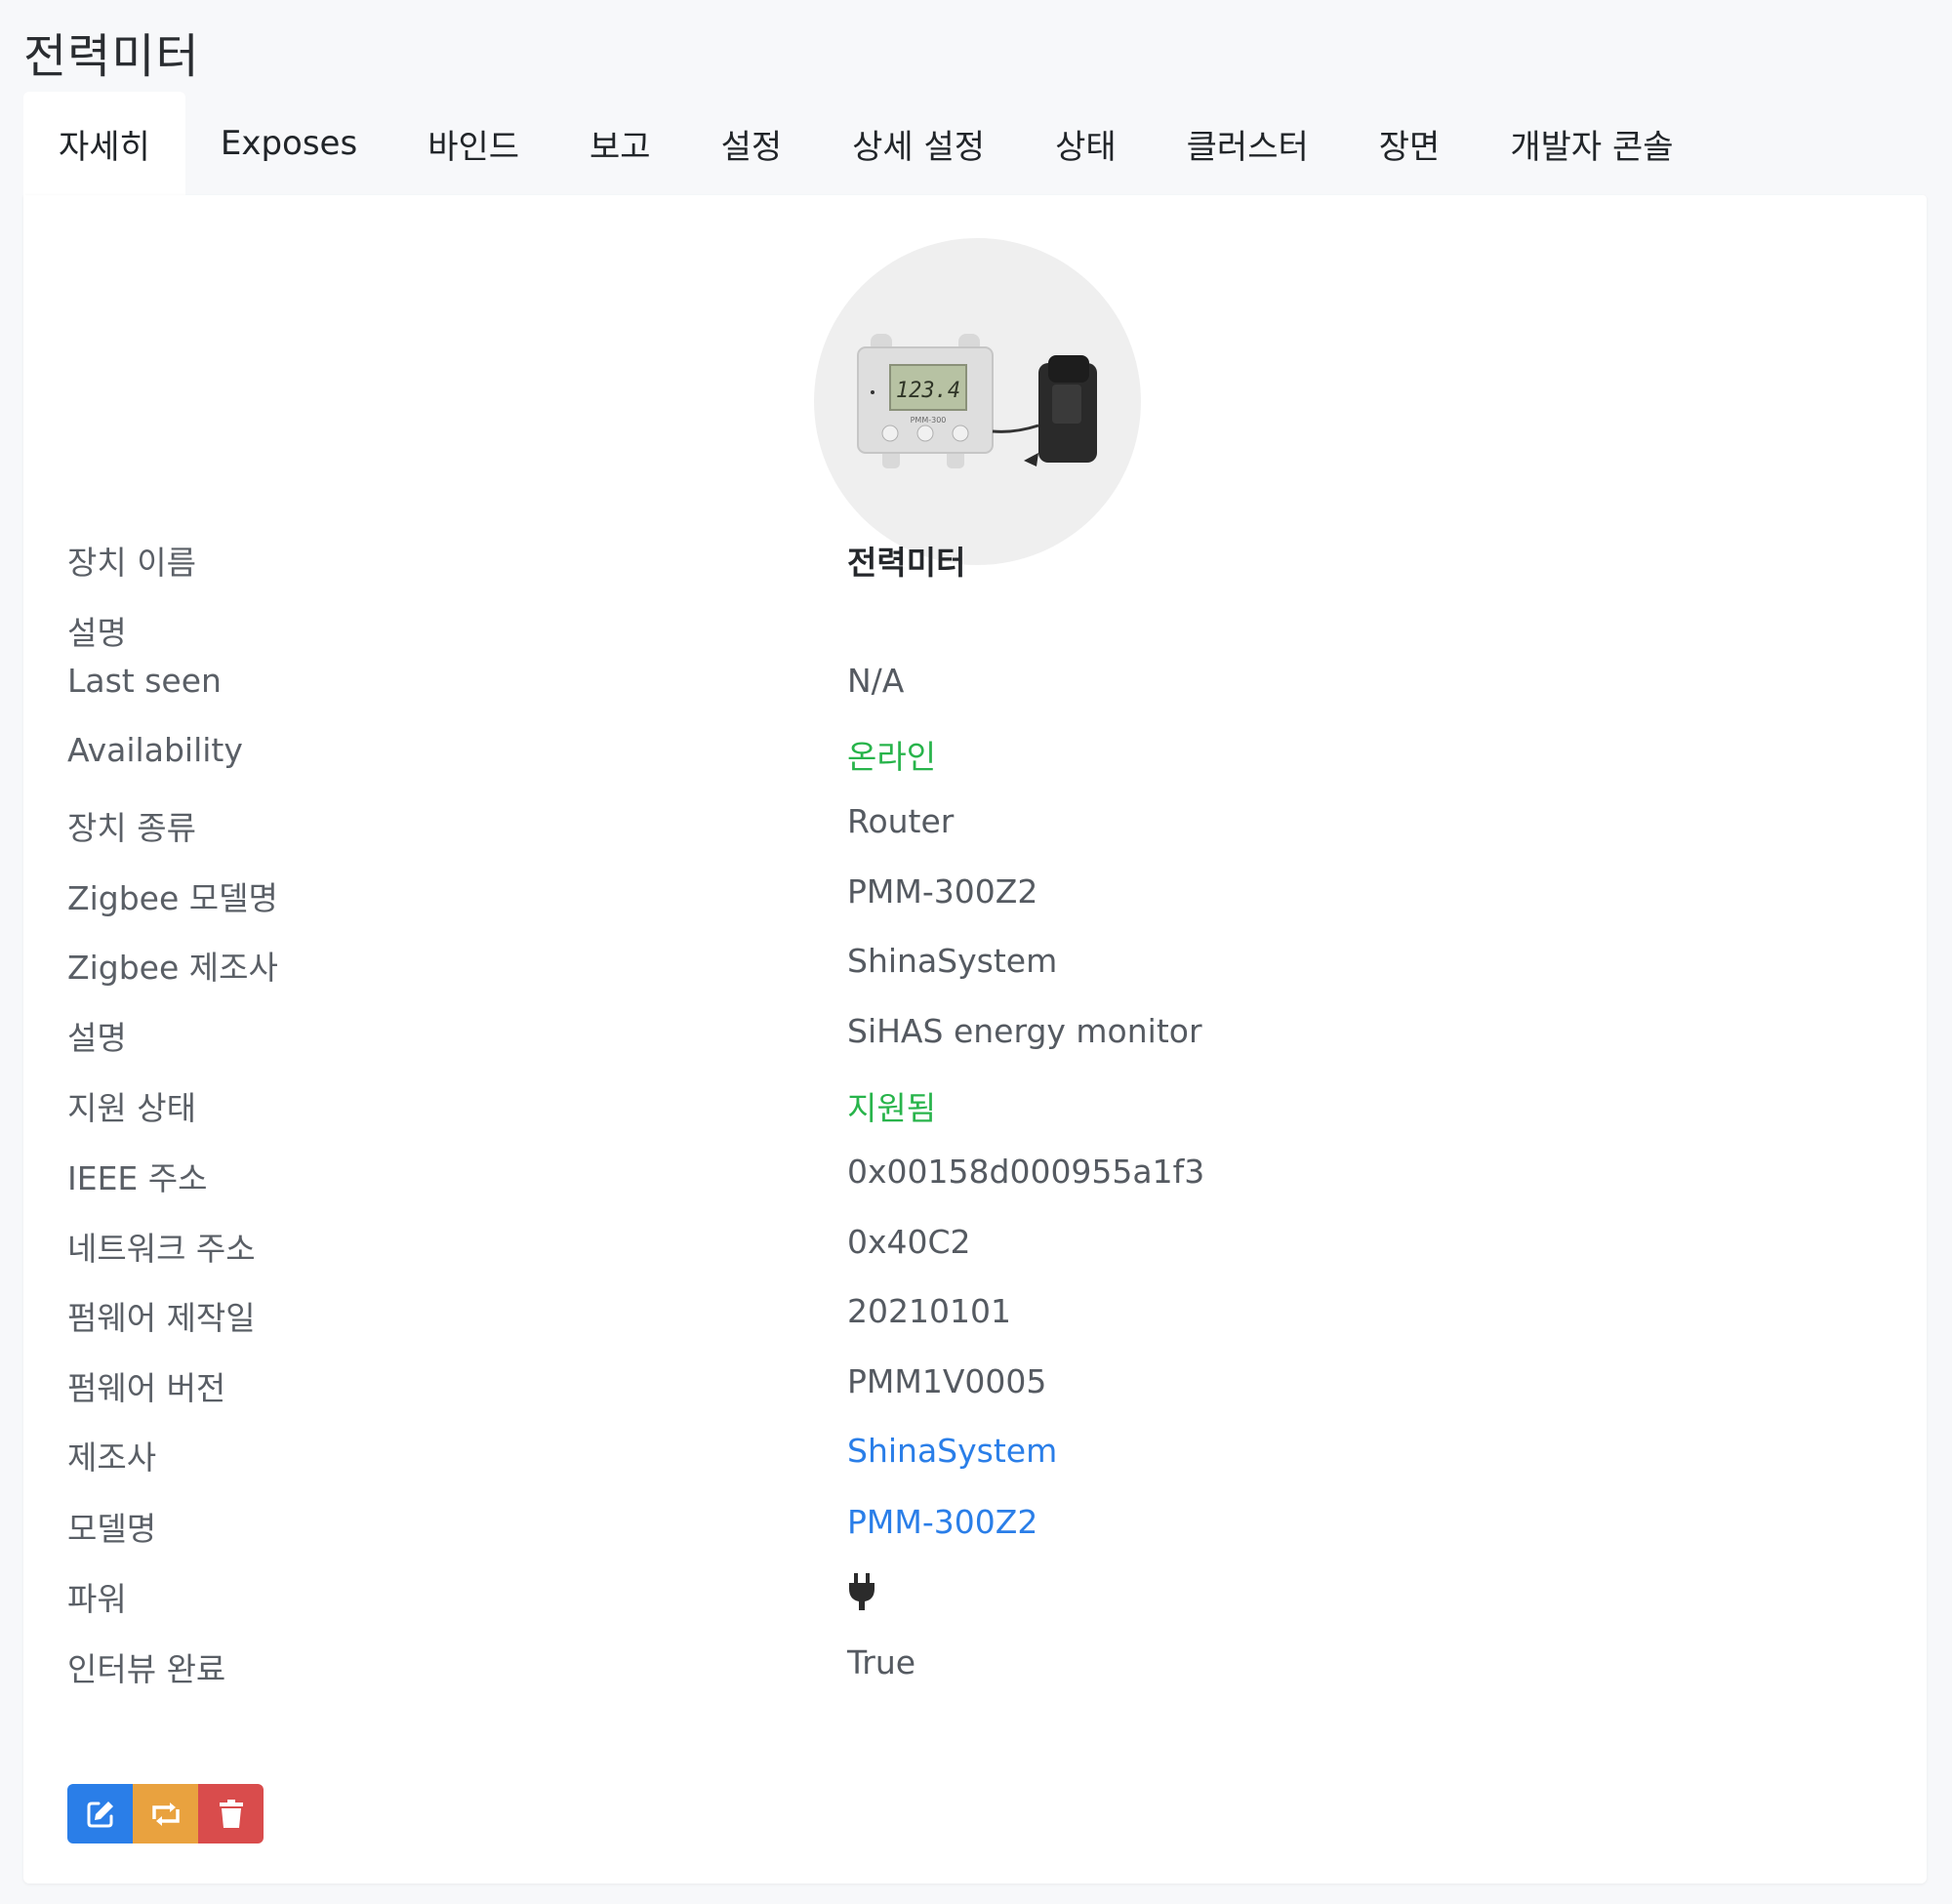 This screenshot has width=1952, height=1904. I want to click on reconfigure-button, so click(165, 1813).